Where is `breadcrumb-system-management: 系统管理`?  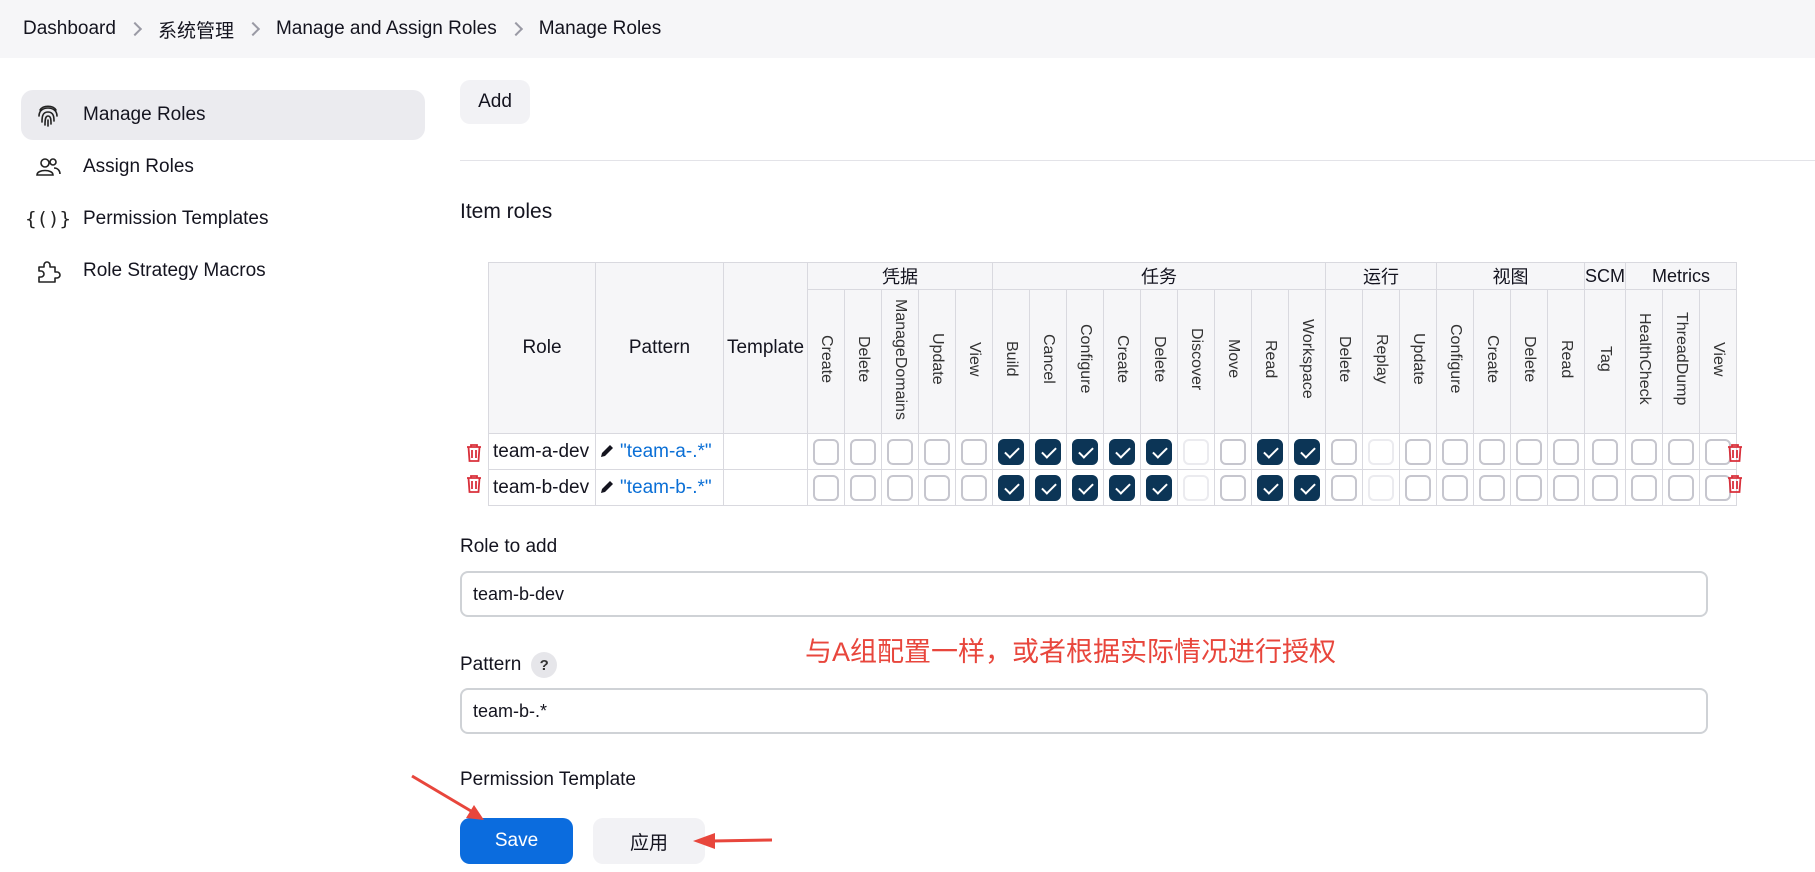 breadcrumb-system-management: 系统管理 is located at coordinates (196, 29).